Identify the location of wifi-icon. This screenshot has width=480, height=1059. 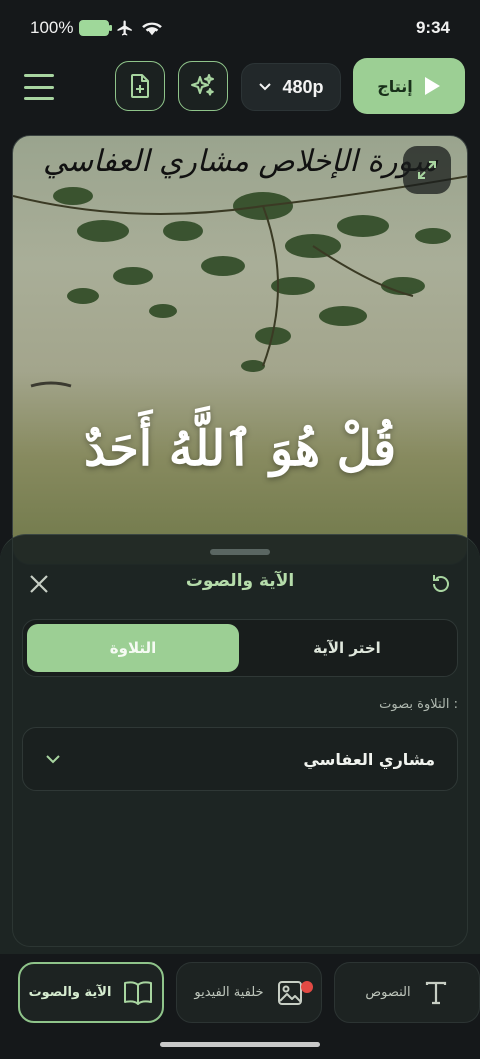
(152, 29).